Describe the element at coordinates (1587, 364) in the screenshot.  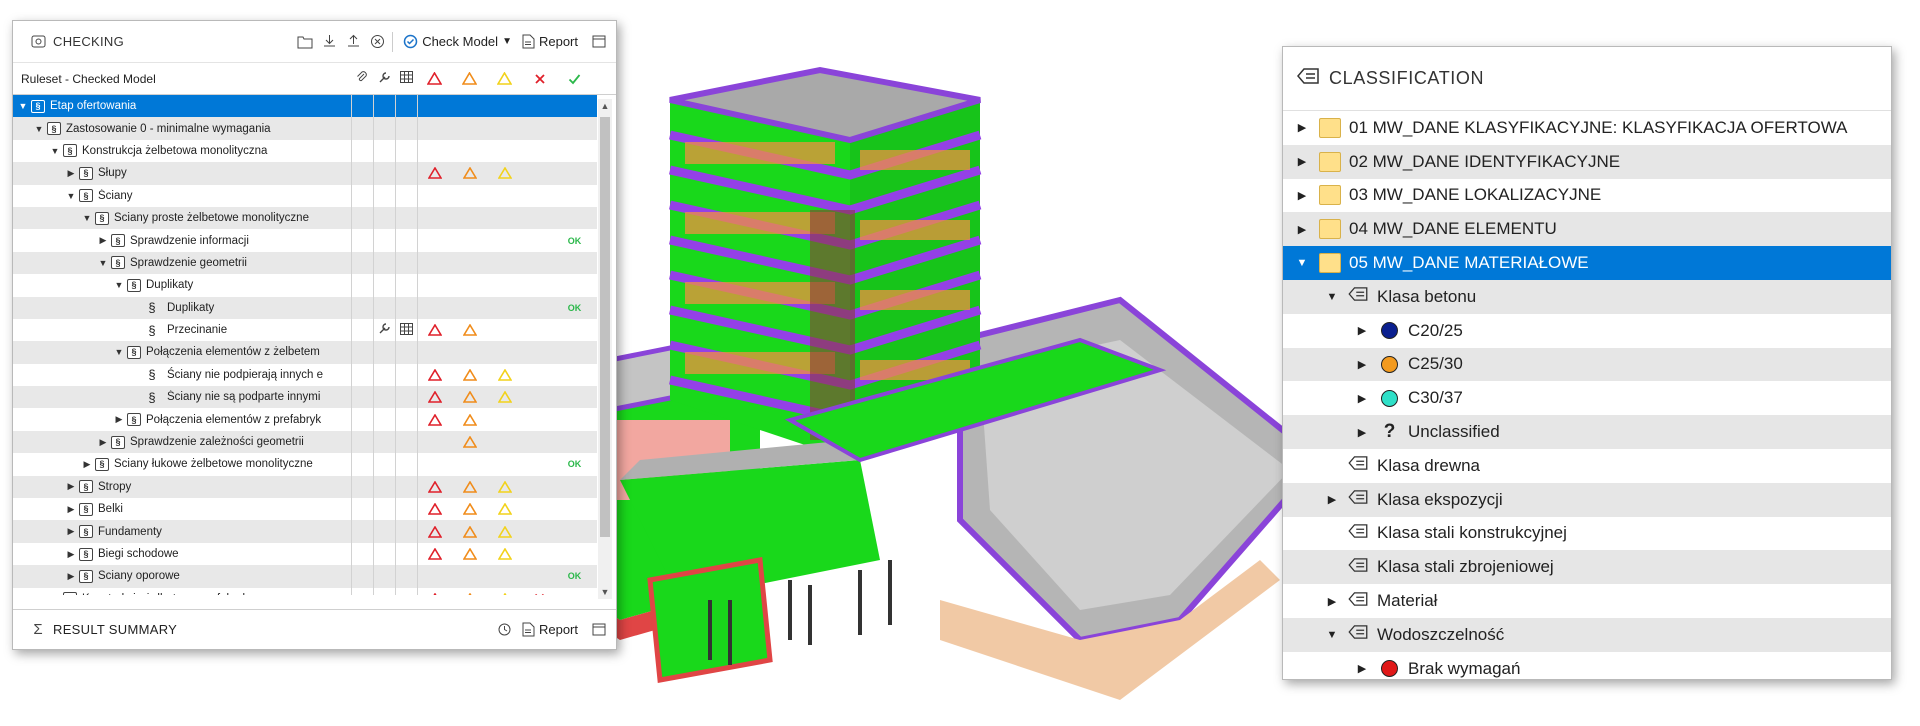
I see `classification-row: ▶ C25/30` at that location.